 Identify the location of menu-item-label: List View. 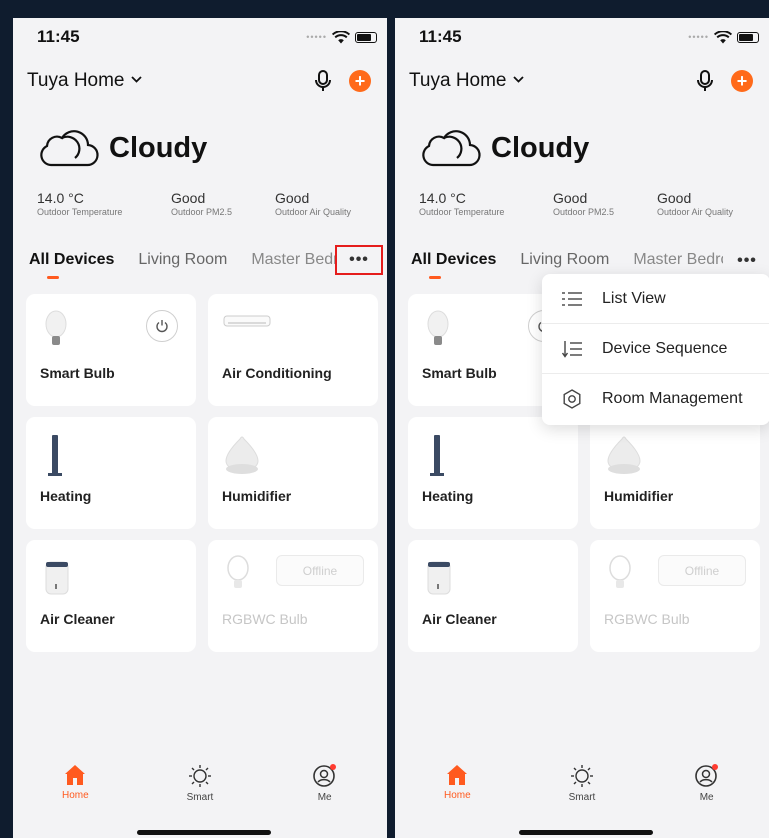
(634, 298).